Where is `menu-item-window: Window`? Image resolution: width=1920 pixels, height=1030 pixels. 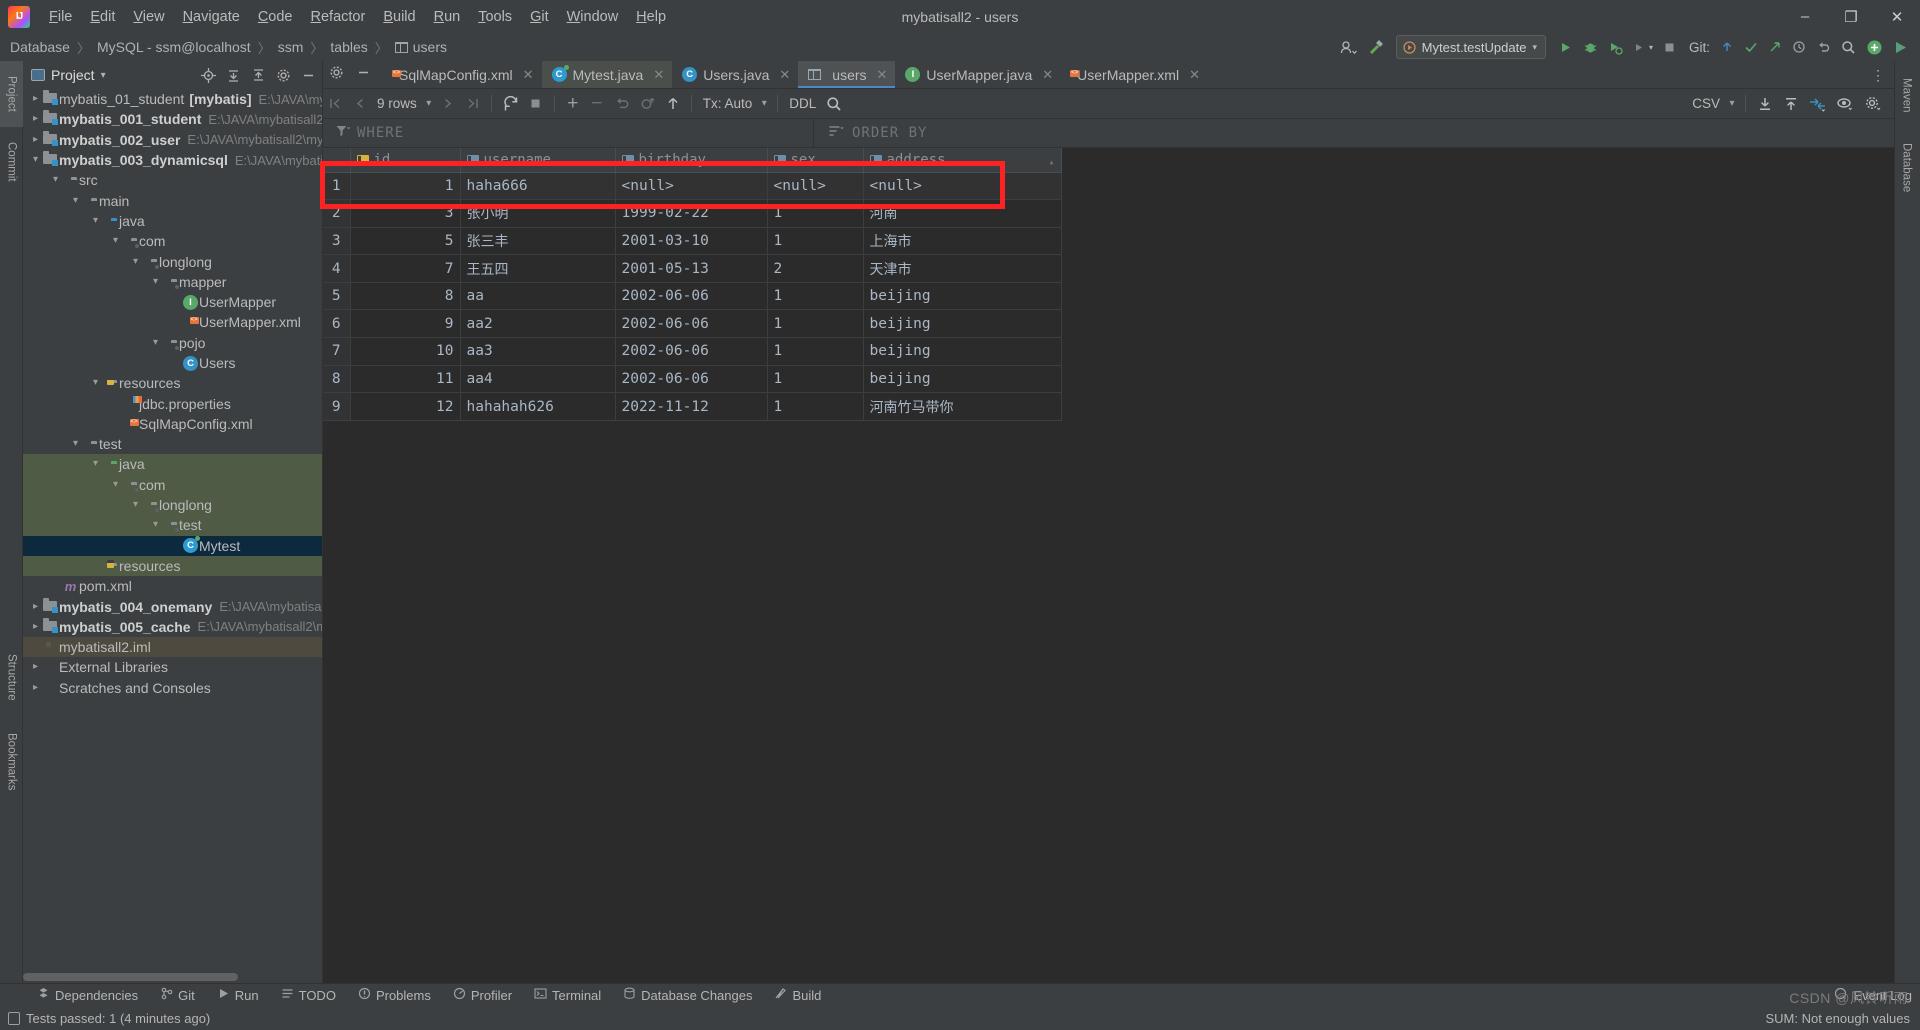
menu-item-window: Window is located at coordinates (593, 17).